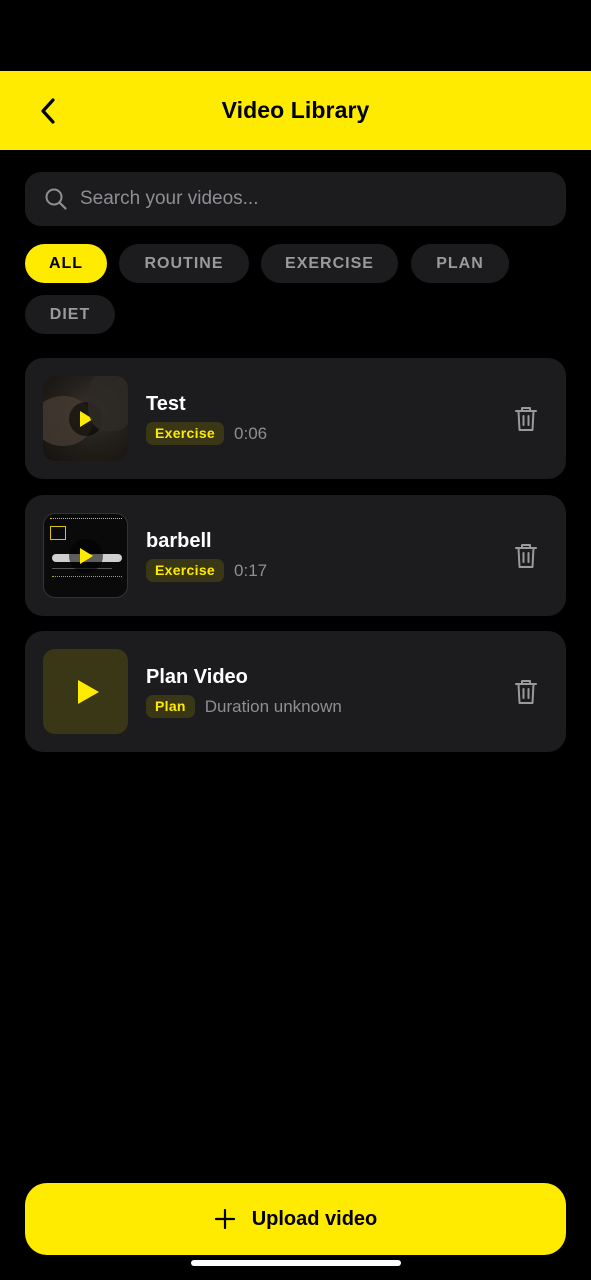  Describe the element at coordinates (197, 677) in the screenshot. I see `video-title: Plan Video` at that location.